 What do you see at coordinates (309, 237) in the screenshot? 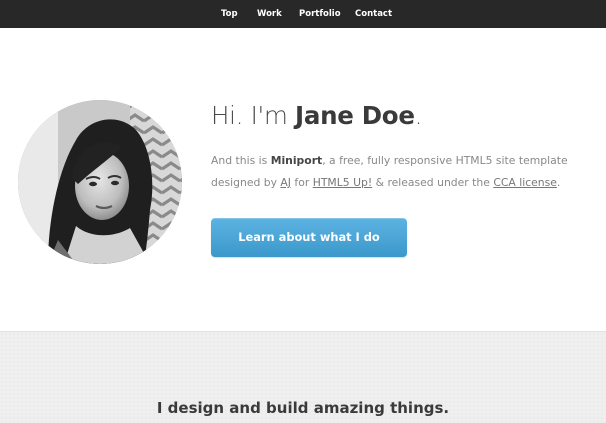
I see `learn-more-button: Learn about what I do` at bounding box center [309, 237].